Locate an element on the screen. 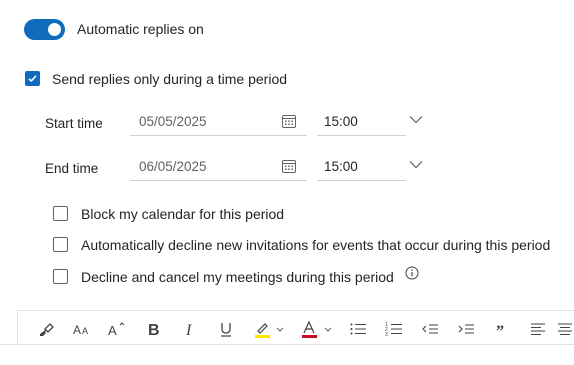  start-date-field: 05/05/2025 is located at coordinates (218, 122).